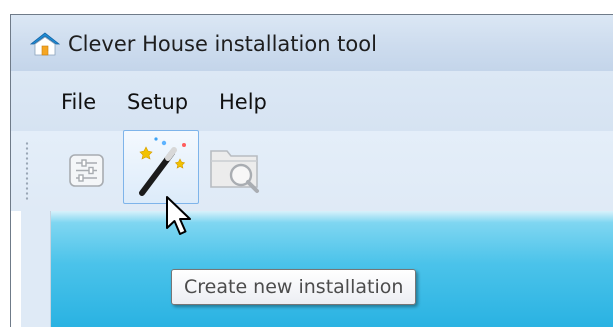  I want to click on create-installation-button, so click(161, 167).